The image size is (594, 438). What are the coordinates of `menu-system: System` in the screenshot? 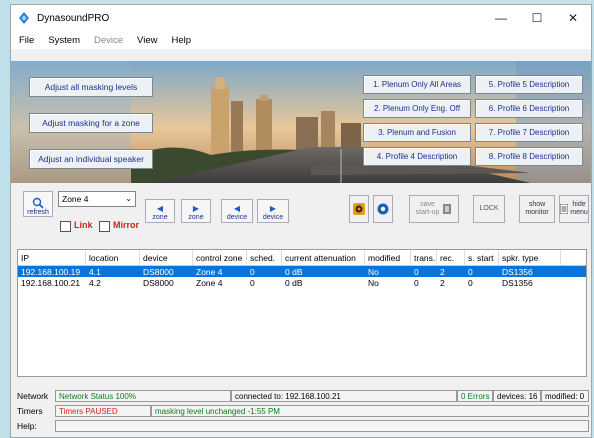 It's located at (64, 40).